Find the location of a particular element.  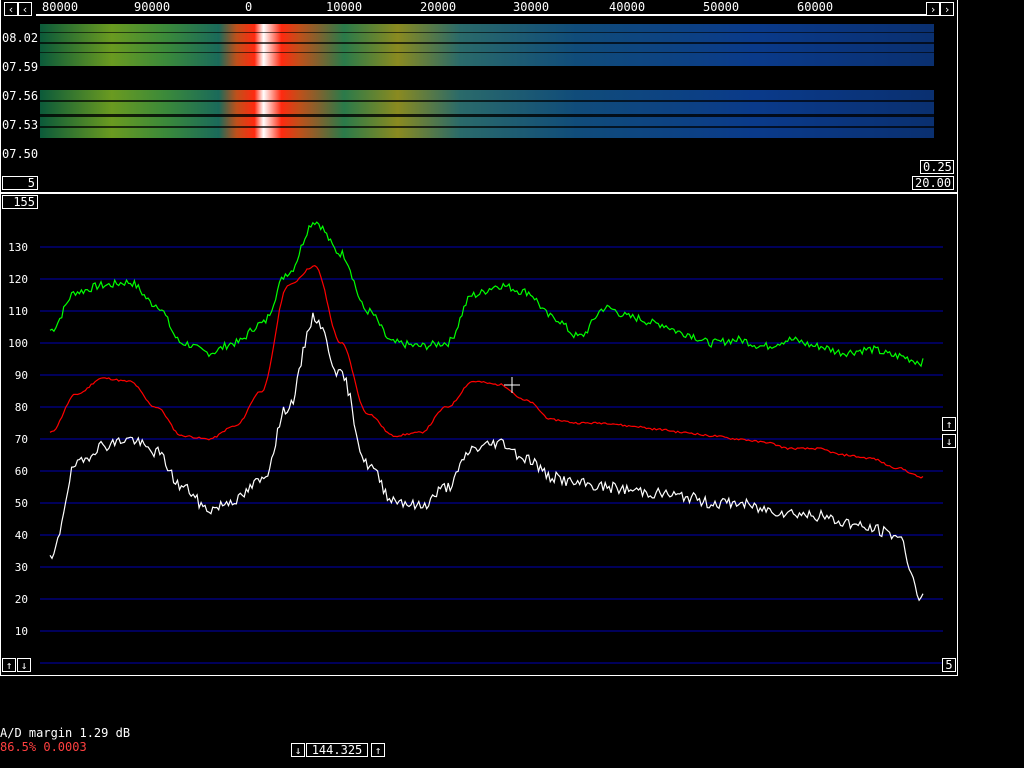

freq-up-button: ↑ is located at coordinates (378, 750).